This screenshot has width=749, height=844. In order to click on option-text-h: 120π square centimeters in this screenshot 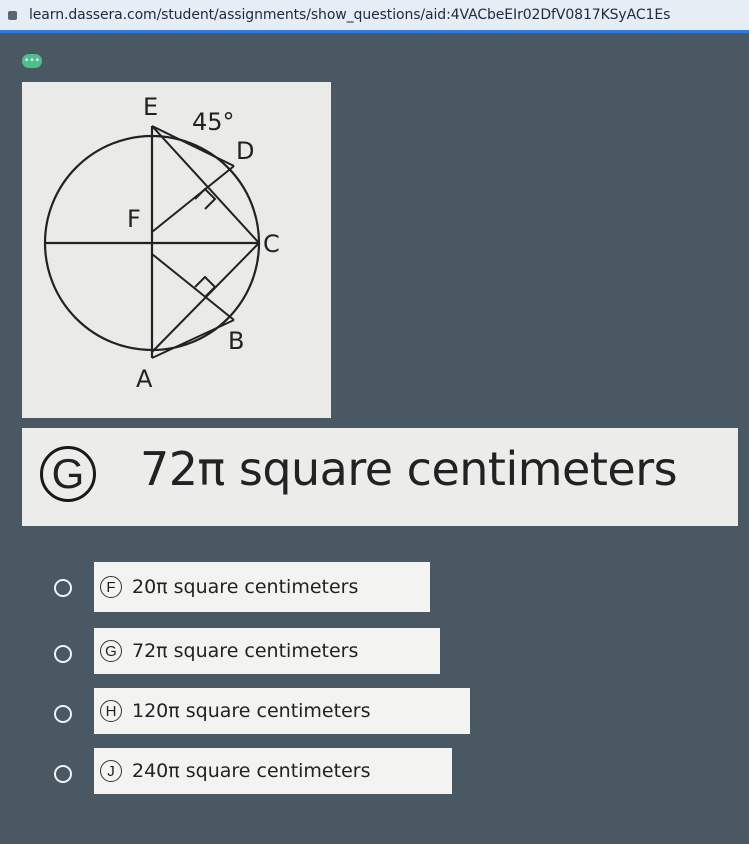, I will do `click(251, 711)`.